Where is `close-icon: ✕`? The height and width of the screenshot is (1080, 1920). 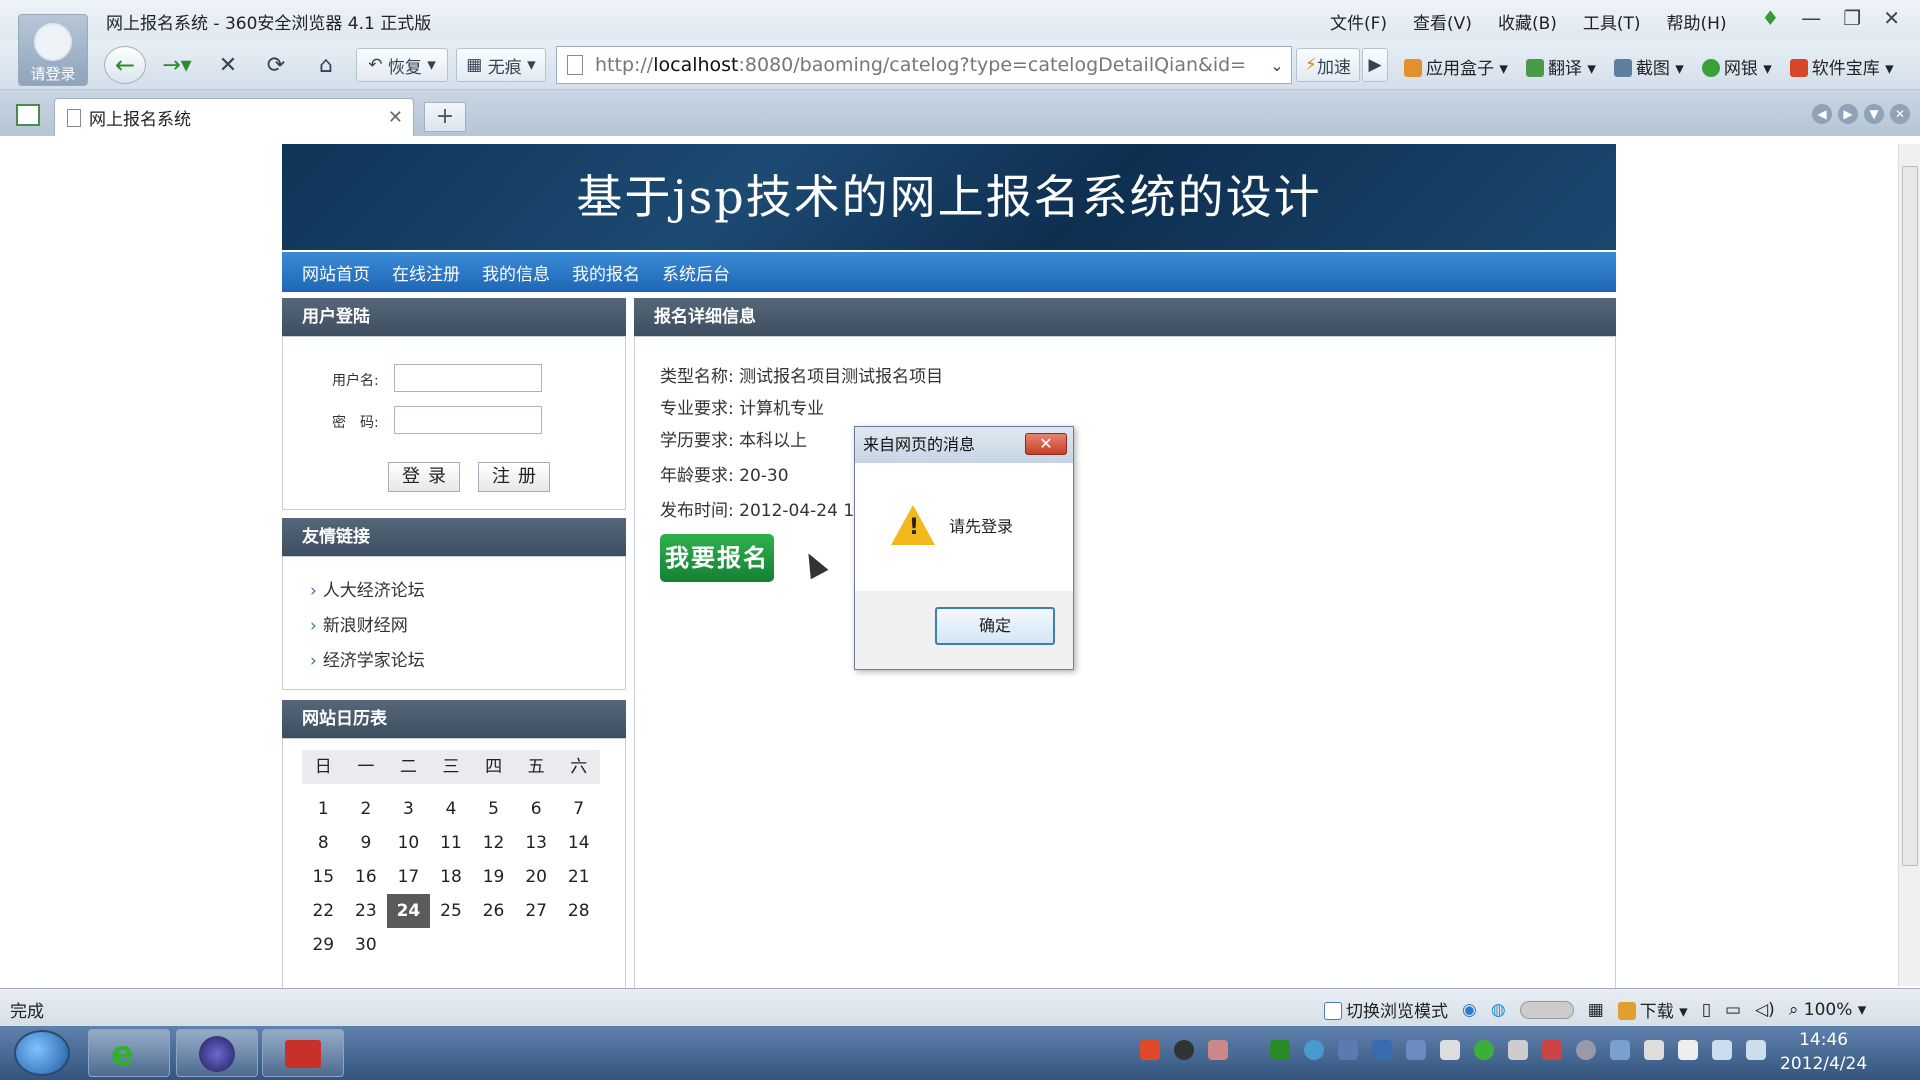 close-icon: ✕ is located at coordinates (1891, 18).